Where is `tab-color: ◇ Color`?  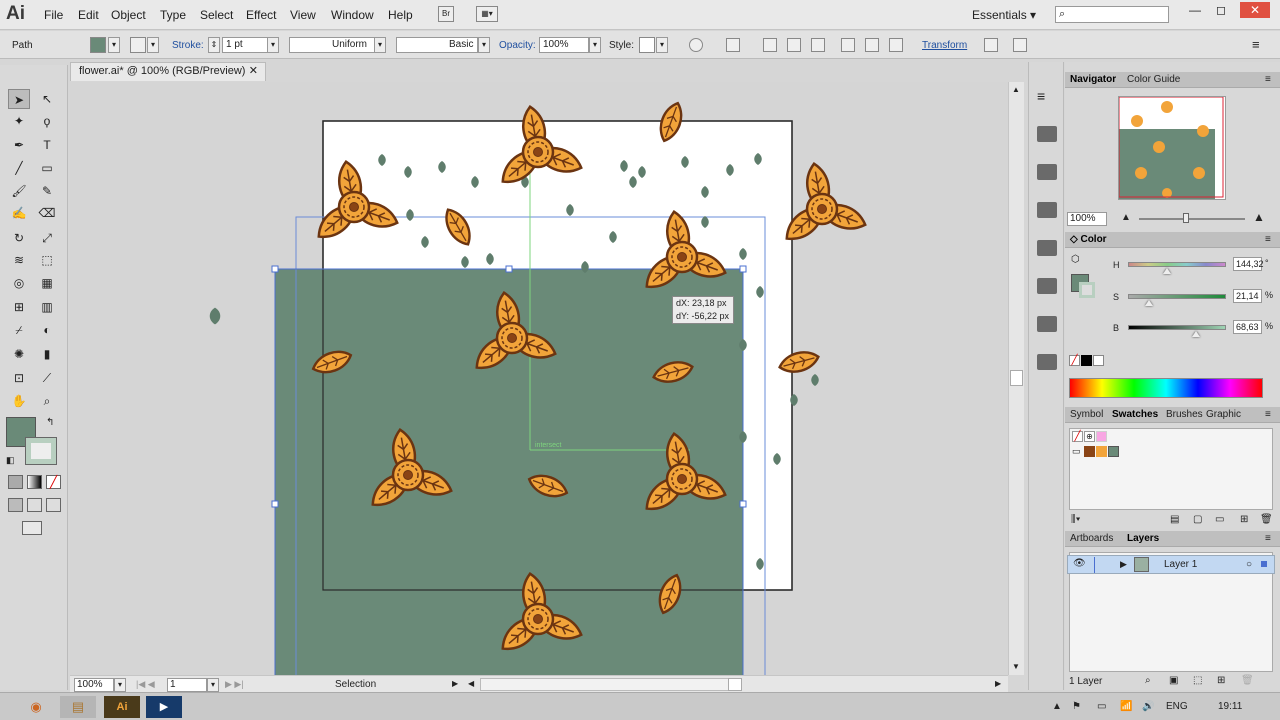
tab-color: ◇ Color is located at coordinates (1088, 239).